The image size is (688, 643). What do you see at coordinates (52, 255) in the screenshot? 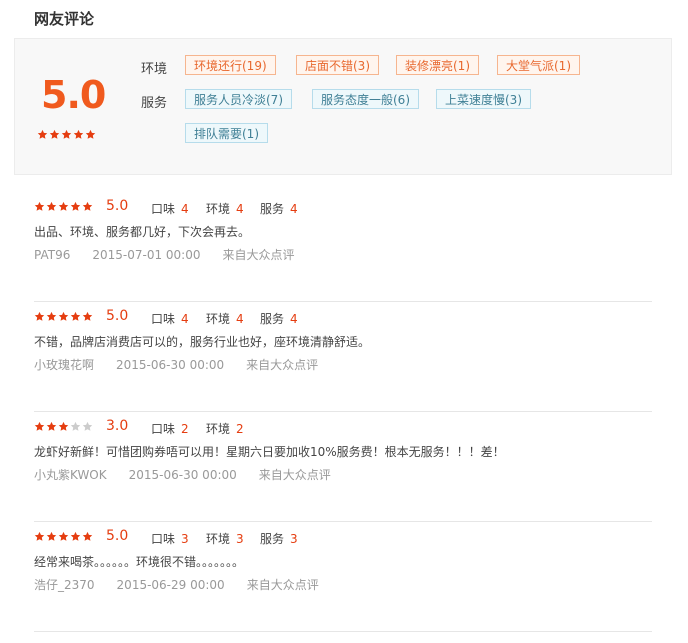
I see `review-user: PAT96` at bounding box center [52, 255].